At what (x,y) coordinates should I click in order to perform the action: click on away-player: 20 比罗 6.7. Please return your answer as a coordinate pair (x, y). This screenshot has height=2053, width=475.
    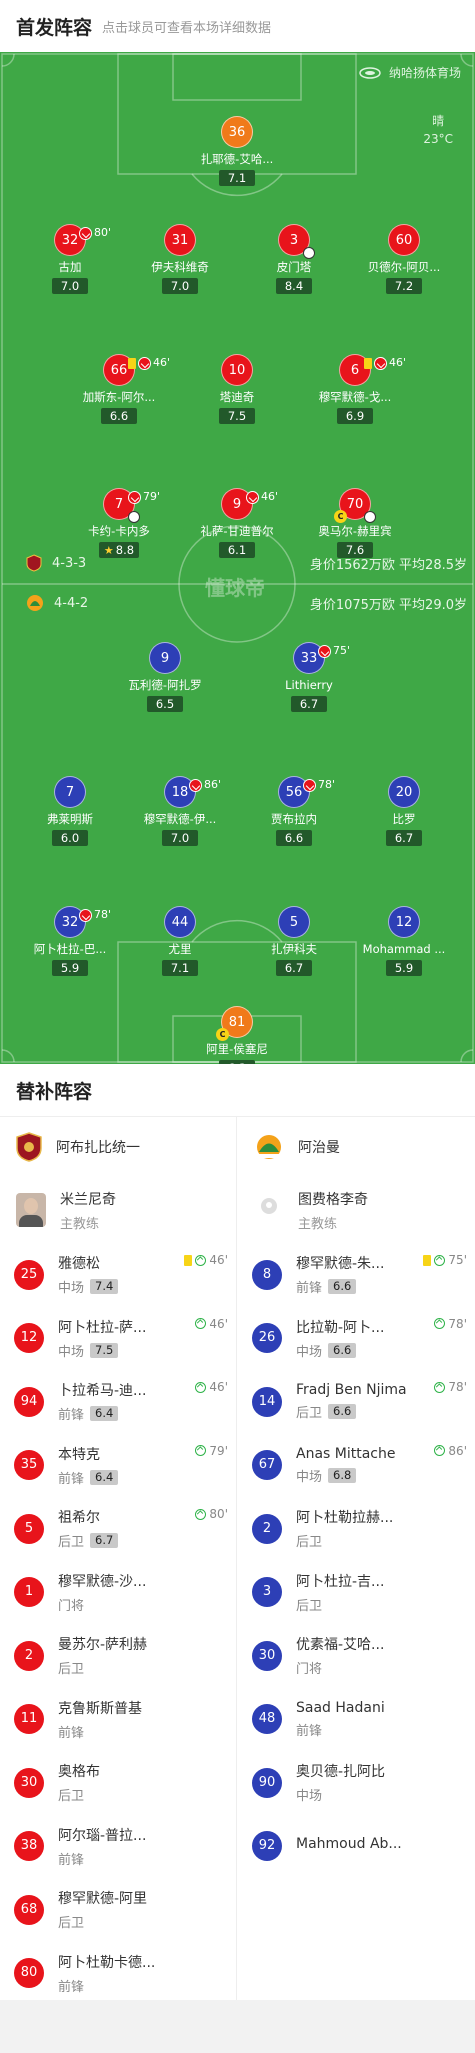
    Looking at the image, I should click on (404, 811).